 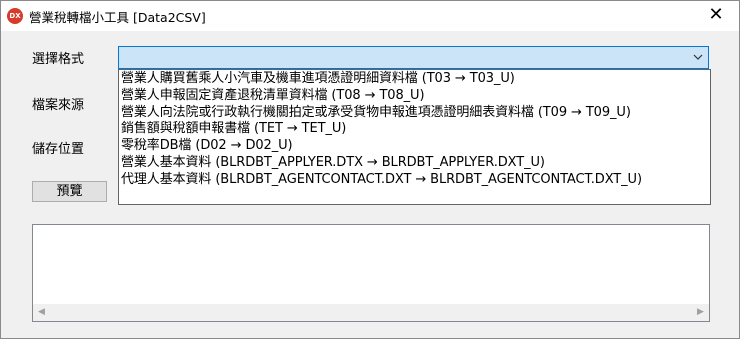 I want to click on app-logo-icon: DX, so click(x=15, y=16).